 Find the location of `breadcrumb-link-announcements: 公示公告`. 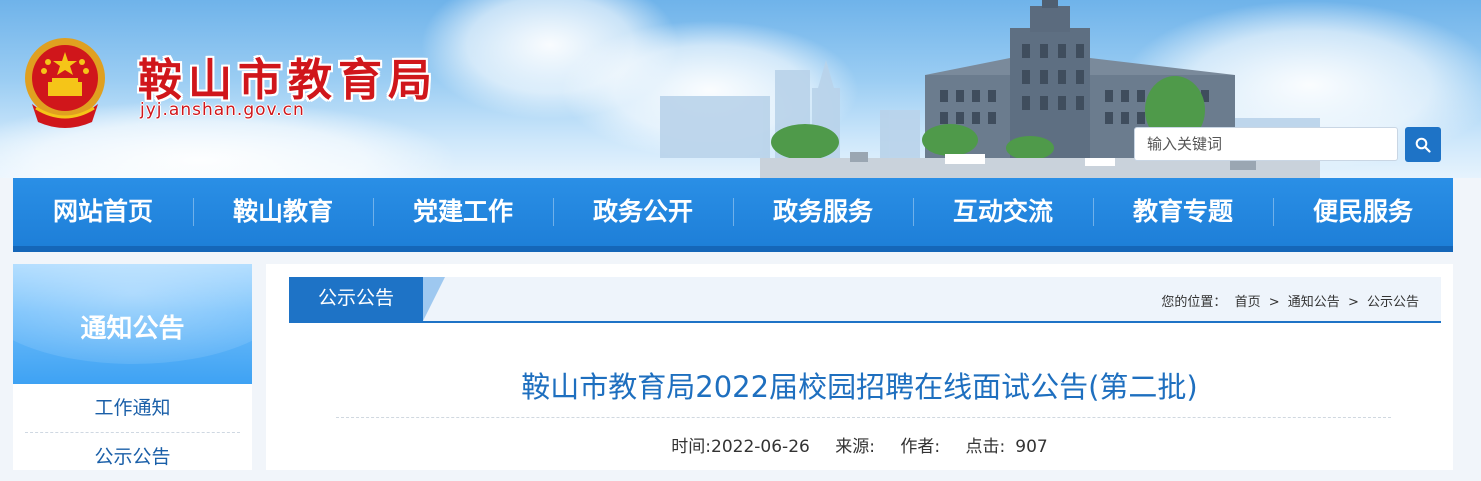

breadcrumb-link-announcements: 公示公告 is located at coordinates (1393, 302).